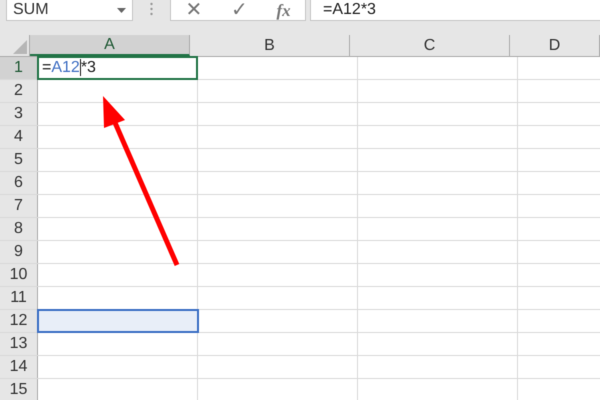 The image size is (600, 400). Describe the element at coordinates (19, 298) in the screenshot. I see `row-header: 11` at that location.